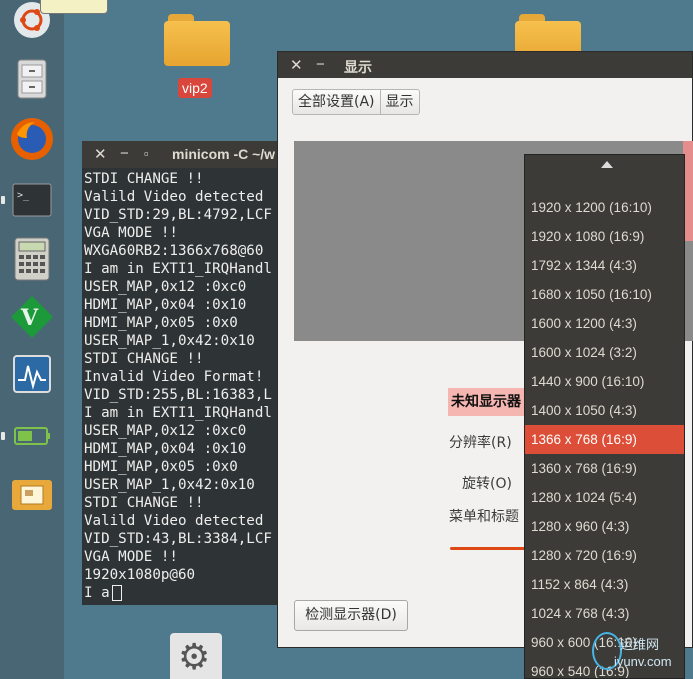  Describe the element at coordinates (487, 484) in the screenshot. I see `rotation-label: 旋转(O)` at that location.